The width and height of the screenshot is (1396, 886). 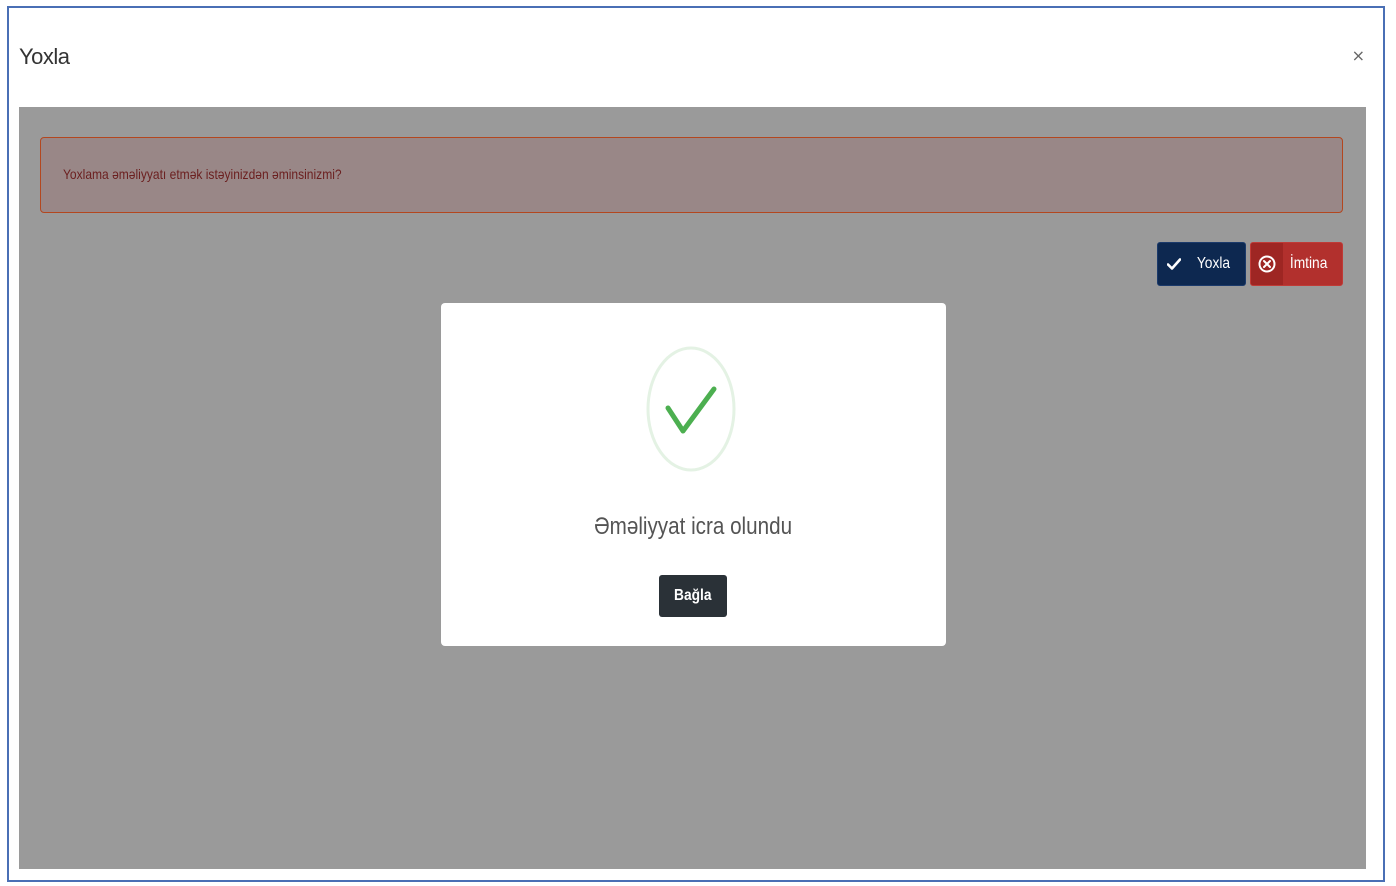 I want to click on yoxla-button-label: Yoxla, so click(x=1213, y=263).